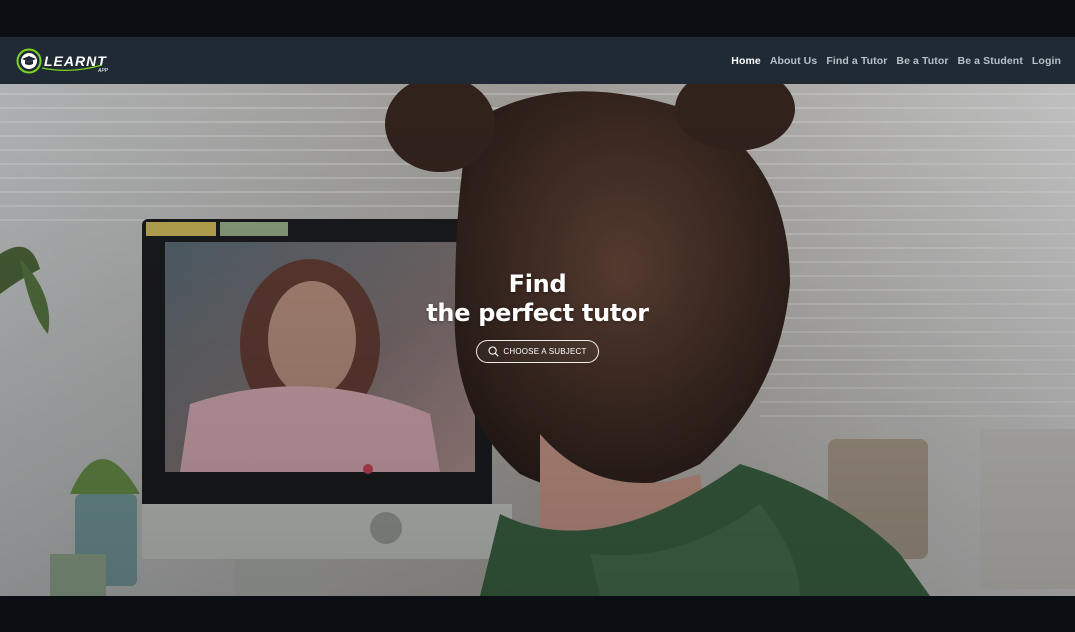 This screenshot has height=632, width=1075. I want to click on choose-subject-label: CHOOSE A SUBJECT, so click(545, 351).